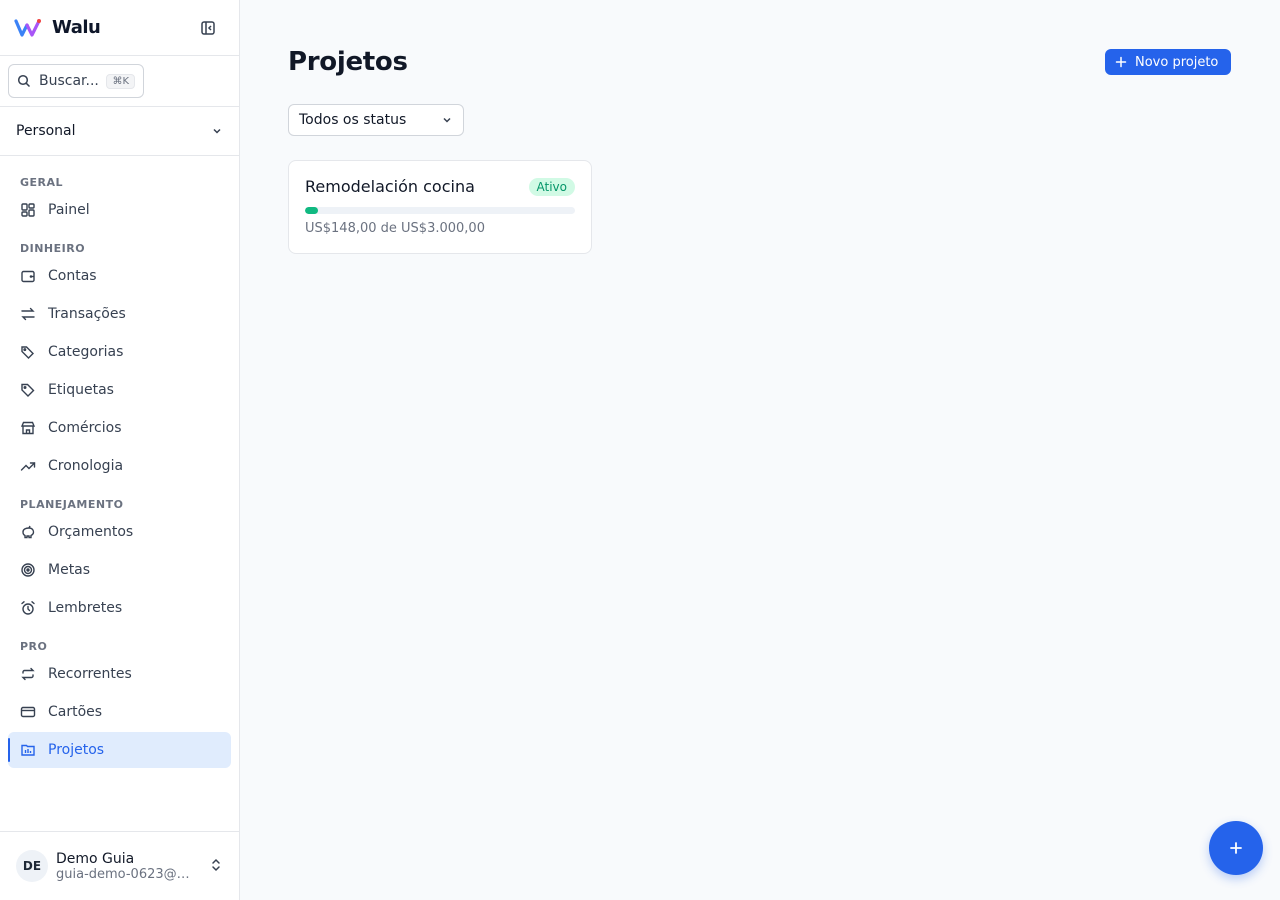 This screenshot has width=1280, height=900. I want to click on brand-header: Walu, so click(119, 28).